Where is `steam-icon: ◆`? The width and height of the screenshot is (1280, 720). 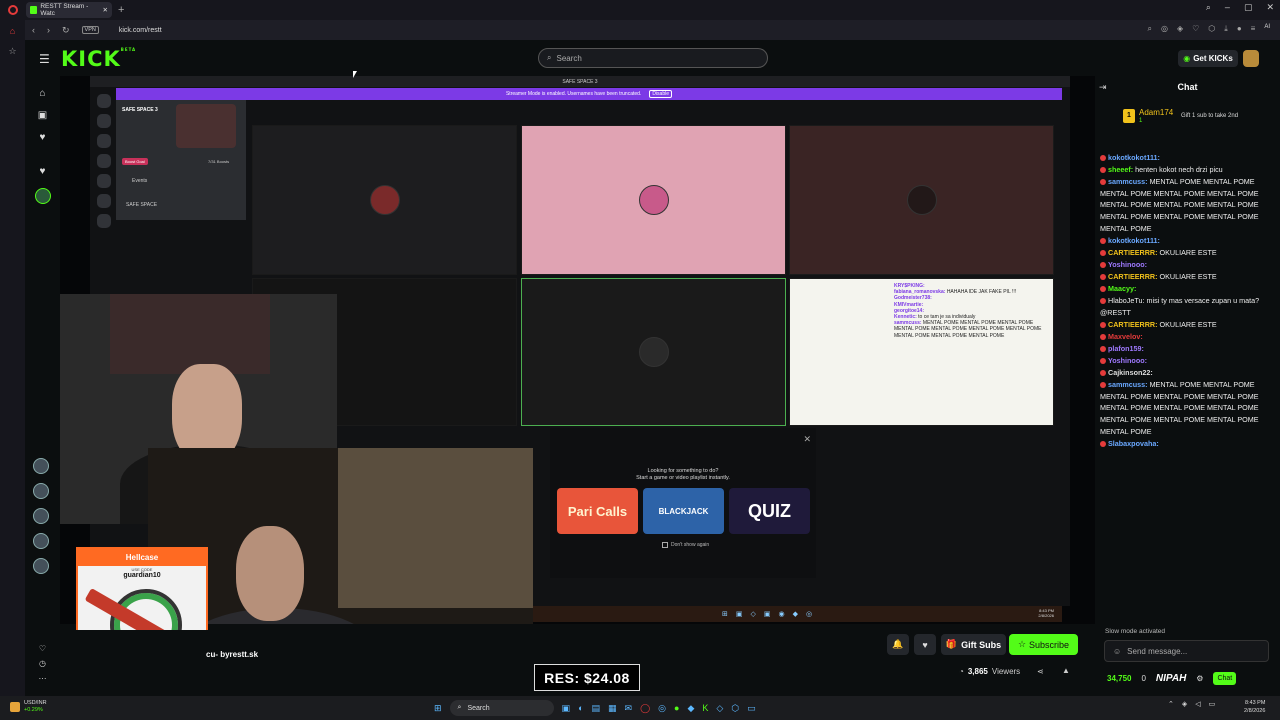 steam-icon: ◆ is located at coordinates (690, 708).